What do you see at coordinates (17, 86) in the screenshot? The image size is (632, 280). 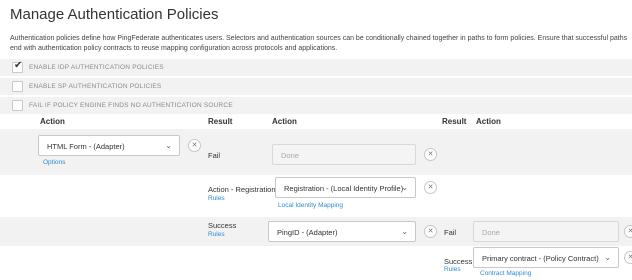 I see `enable-sp-checkbox` at bounding box center [17, 86].